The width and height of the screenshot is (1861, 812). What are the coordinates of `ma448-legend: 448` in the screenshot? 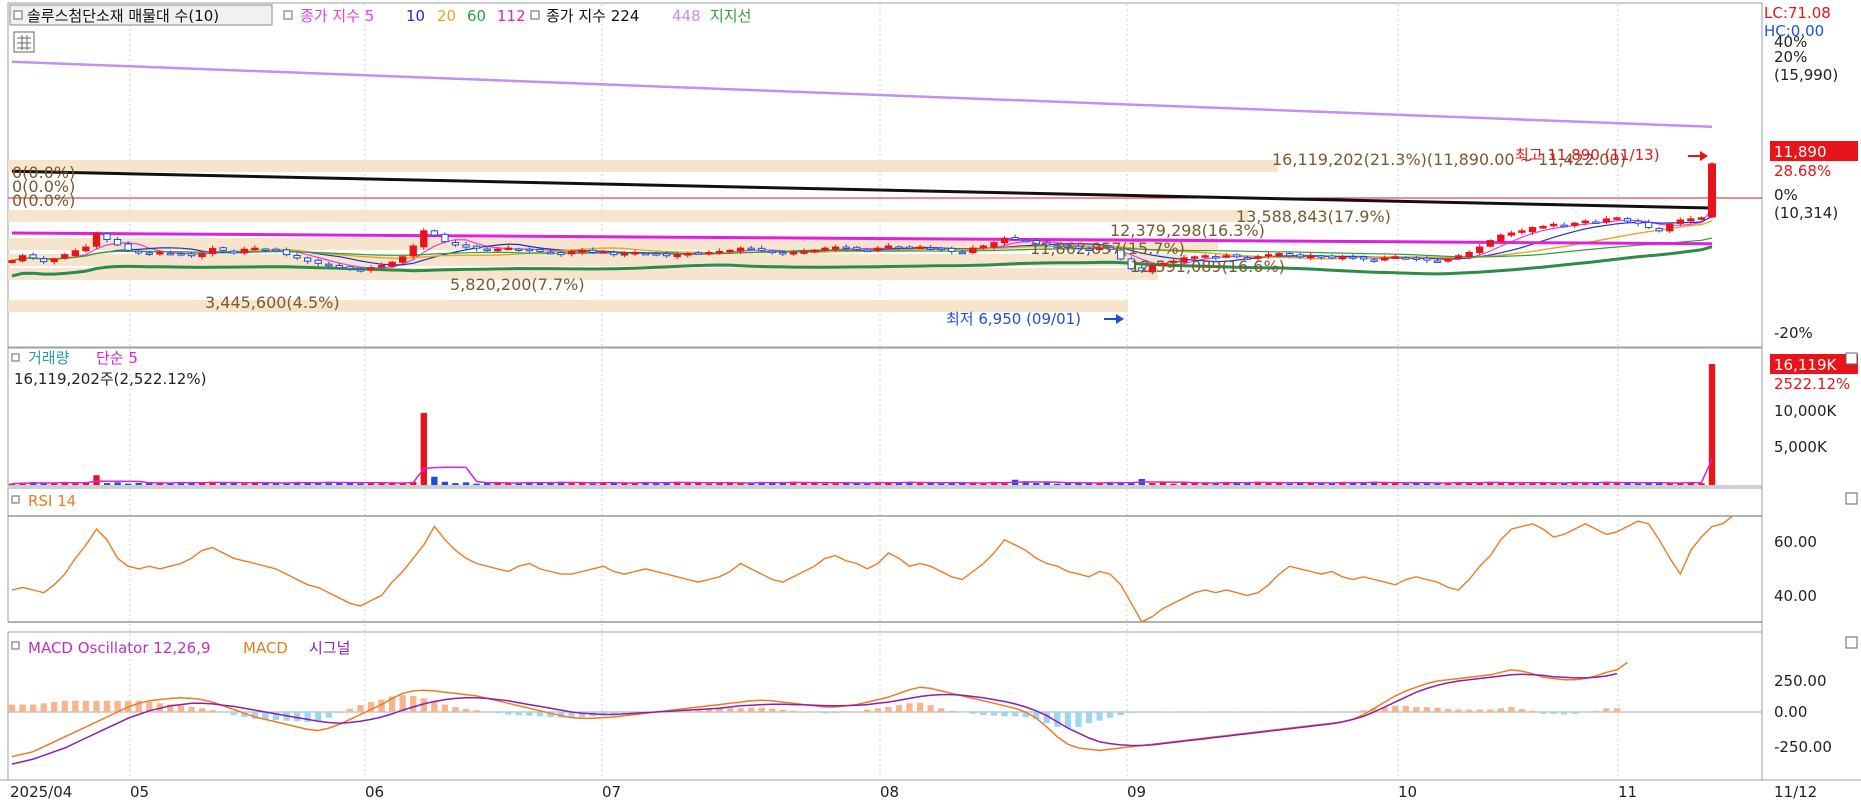 It's located at (686, 16).